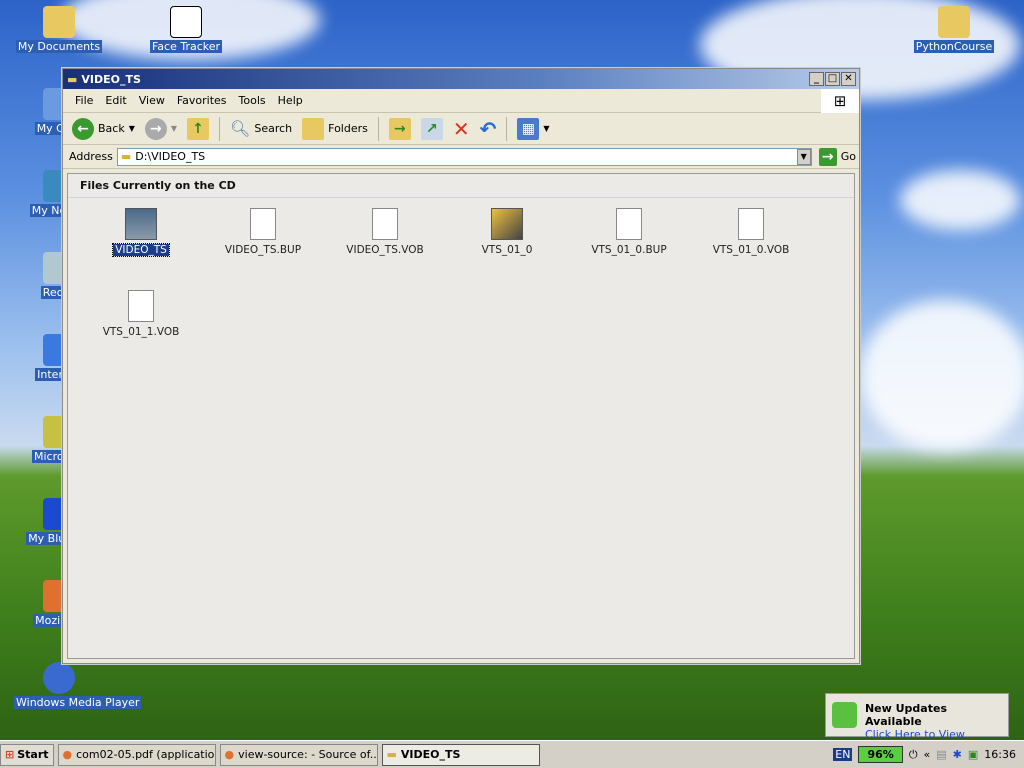  I want to click on back-button: ← Back ▼, so click(103, 128).